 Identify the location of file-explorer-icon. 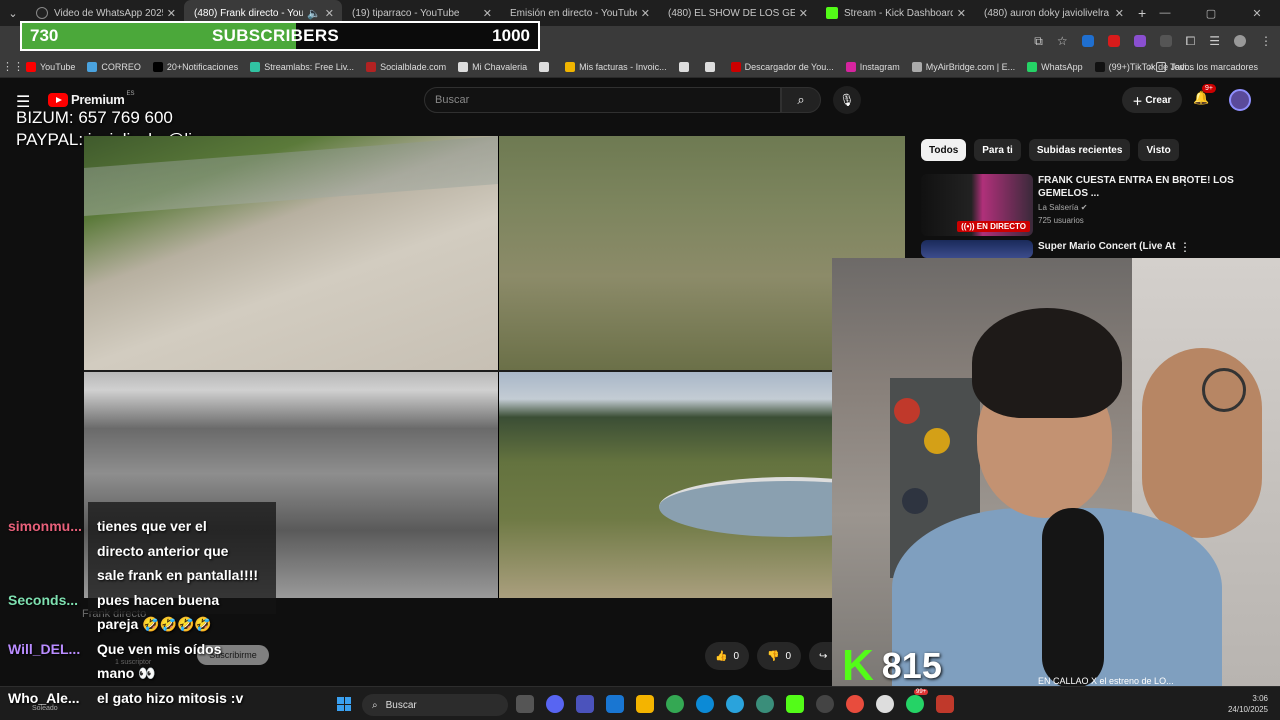
(645, 704).